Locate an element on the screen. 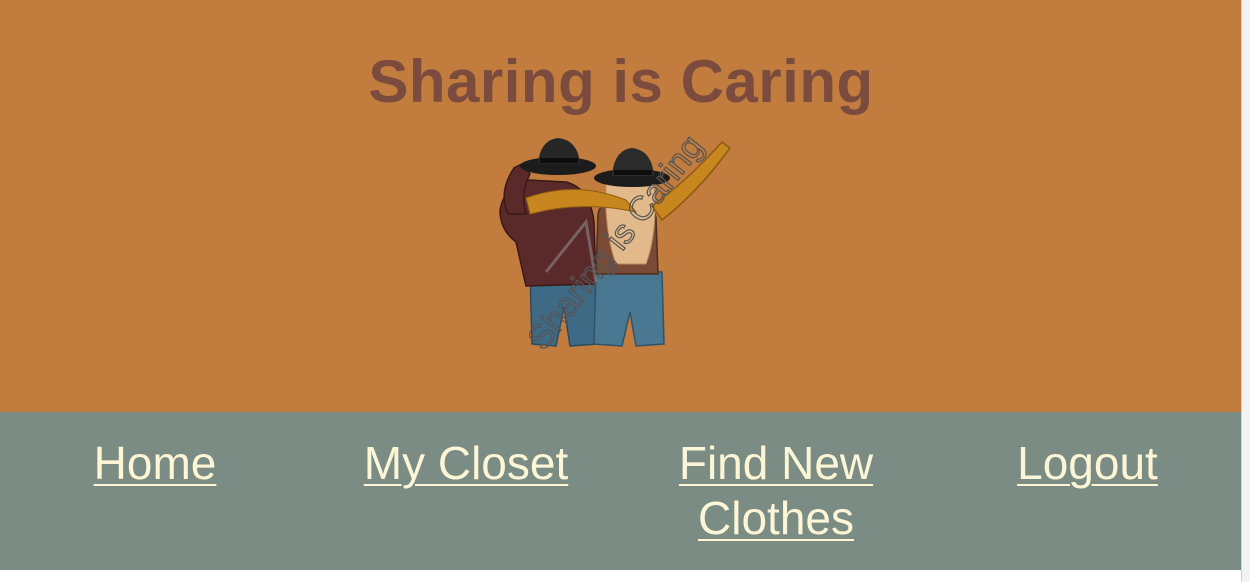 The height and width of the screenshot is (582, 1250). logo-illustration: Sharing is Caring is located at coordinates (615, 242).